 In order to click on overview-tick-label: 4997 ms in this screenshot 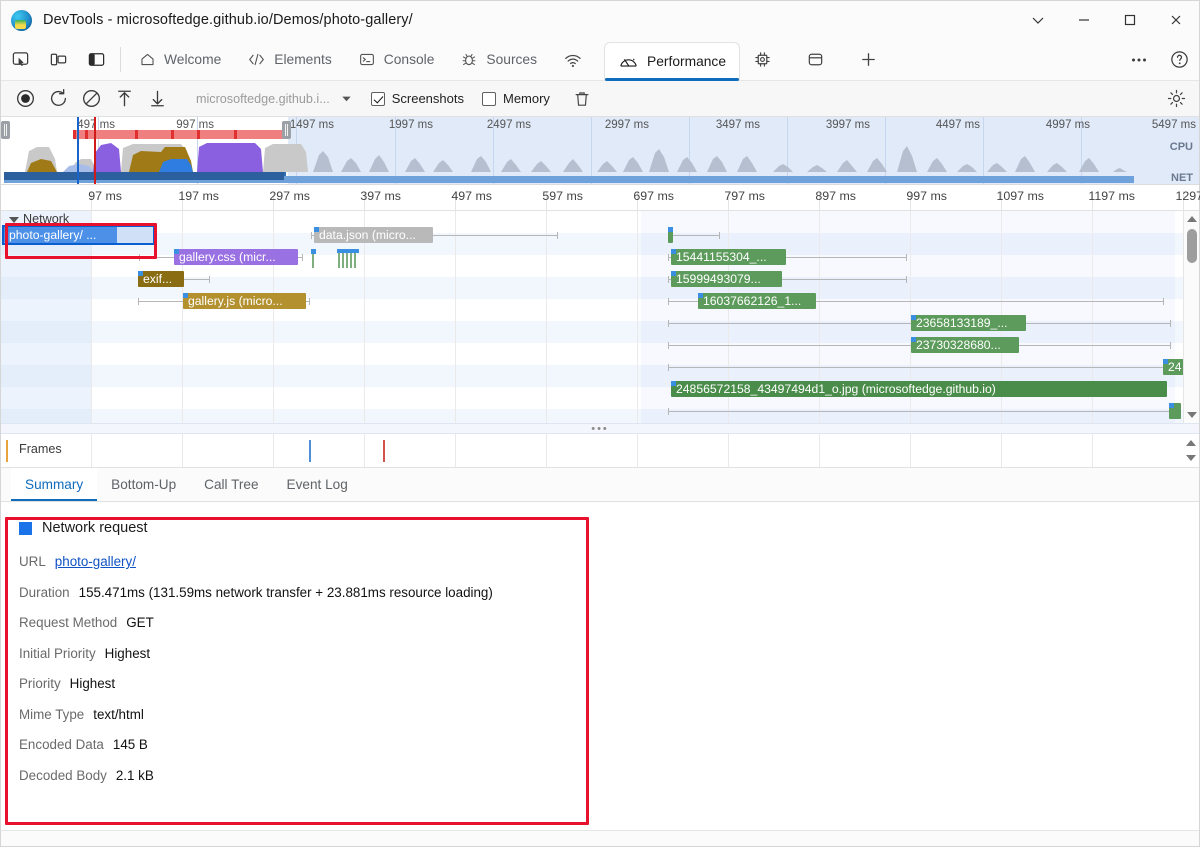, I will do `click(1067, 125)`.